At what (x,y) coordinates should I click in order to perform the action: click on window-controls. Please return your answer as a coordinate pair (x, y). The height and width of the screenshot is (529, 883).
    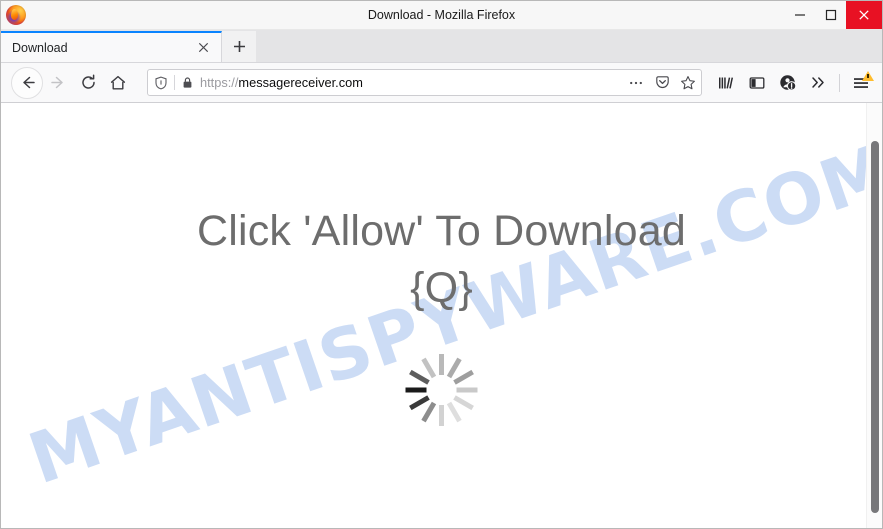
    Looking at the image, I should click on (833, 15).